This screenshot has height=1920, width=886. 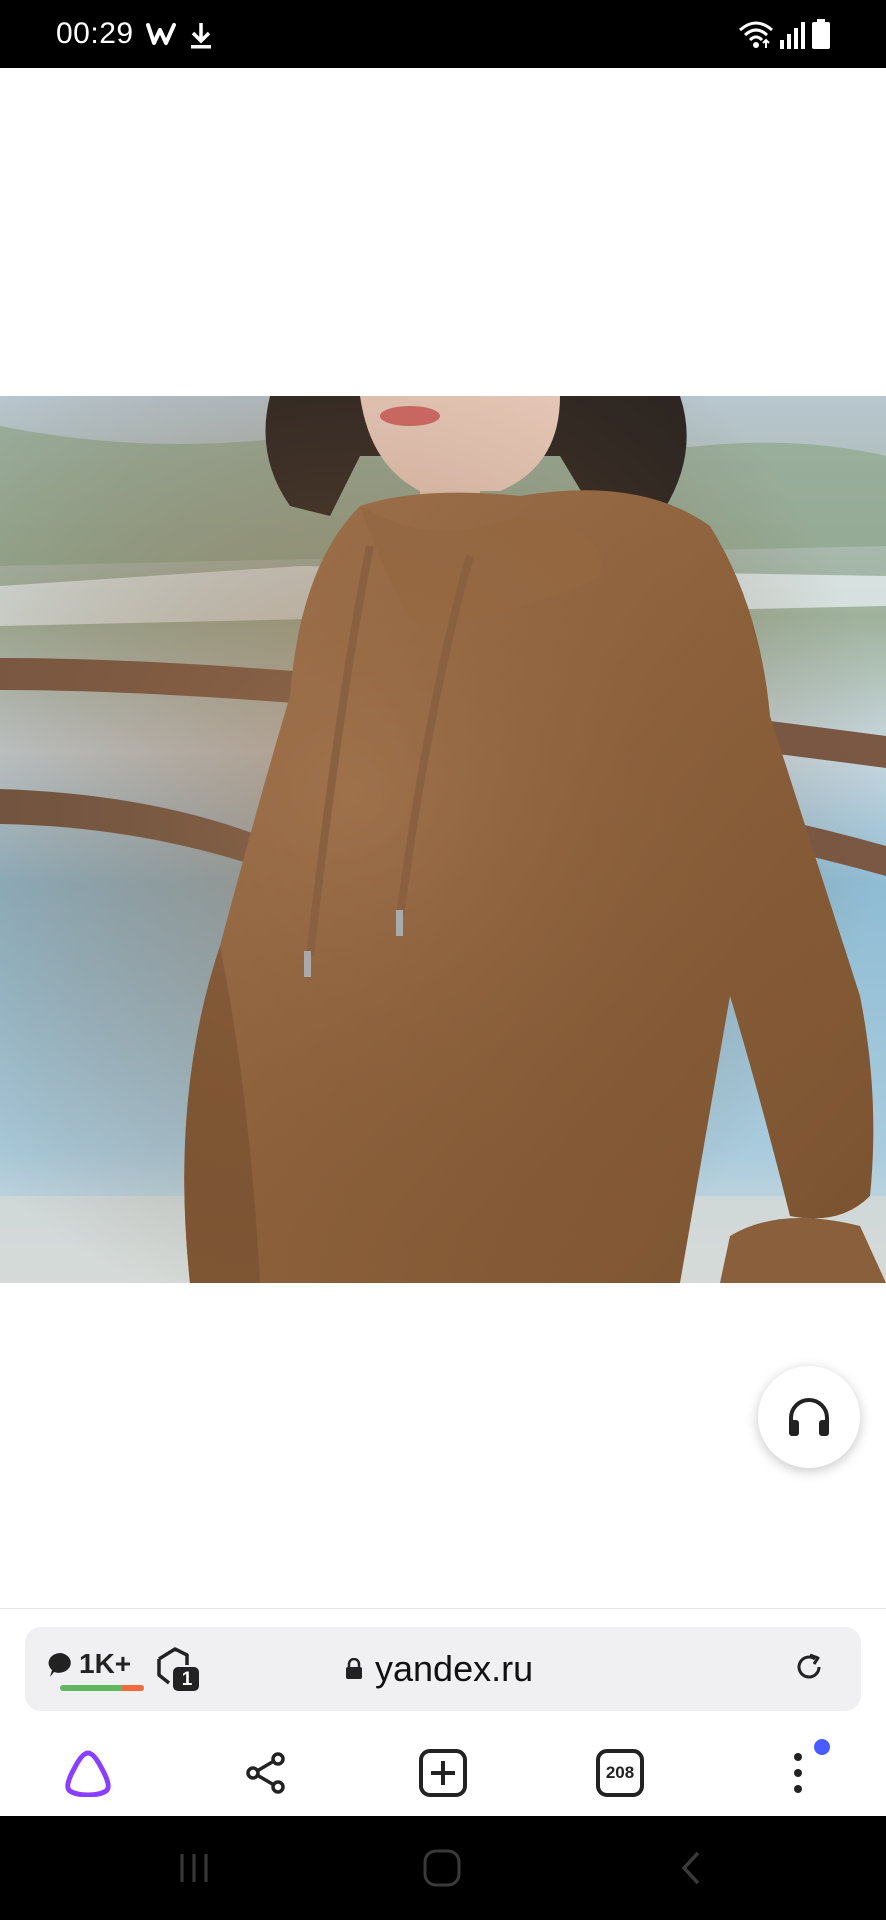 What do you see at coordinates (105, 1663) in the screenshot?
I see `comments-count: 1K+` at bounding box center [105, 1663].